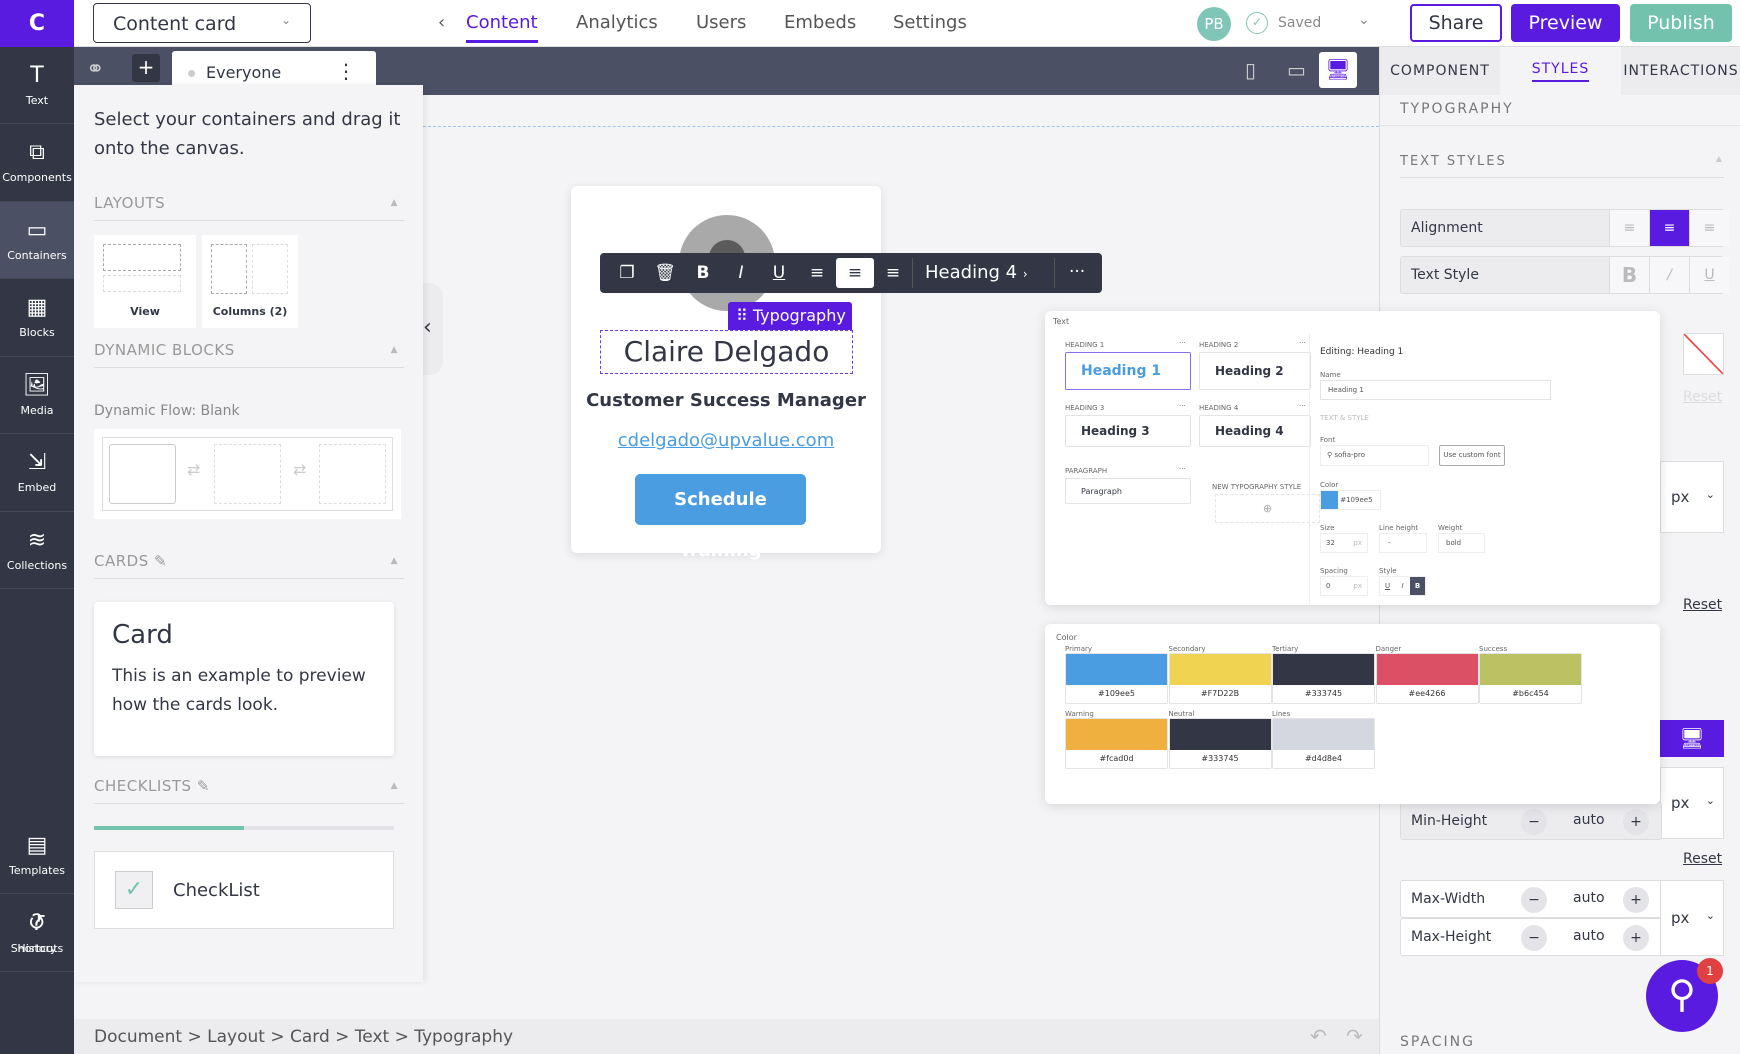 This screenshot has height=1054, width=1740. What do you see at coordinates (1703, 354) in the screenshot?
I see `no-color-swatch` at bounding box center [1703, 354].